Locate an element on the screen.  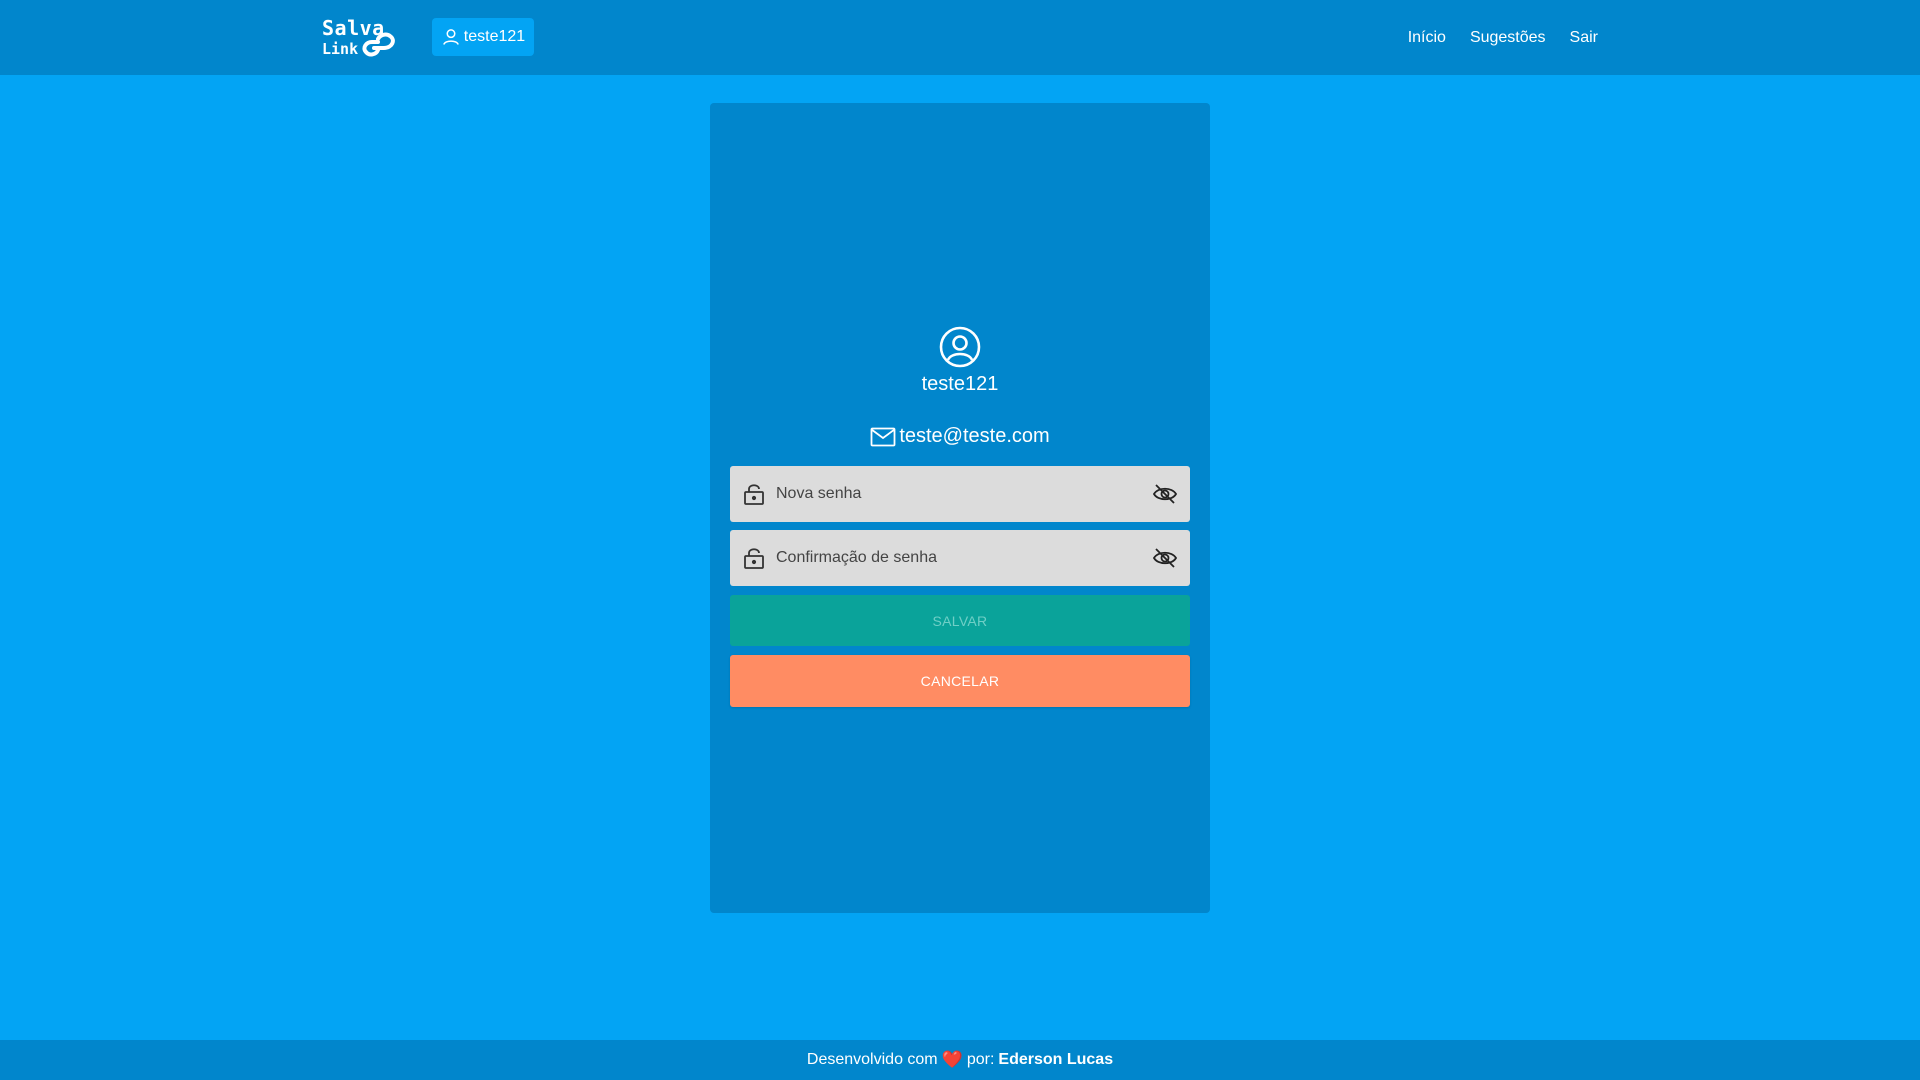
user-profile-button: teste121 is located at coordinates (483, 37).